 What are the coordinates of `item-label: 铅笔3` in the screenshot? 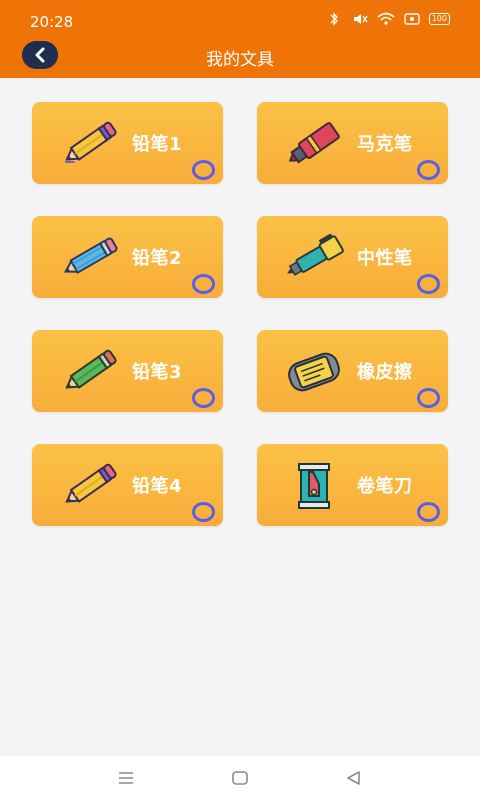 It's located at (157, 372).